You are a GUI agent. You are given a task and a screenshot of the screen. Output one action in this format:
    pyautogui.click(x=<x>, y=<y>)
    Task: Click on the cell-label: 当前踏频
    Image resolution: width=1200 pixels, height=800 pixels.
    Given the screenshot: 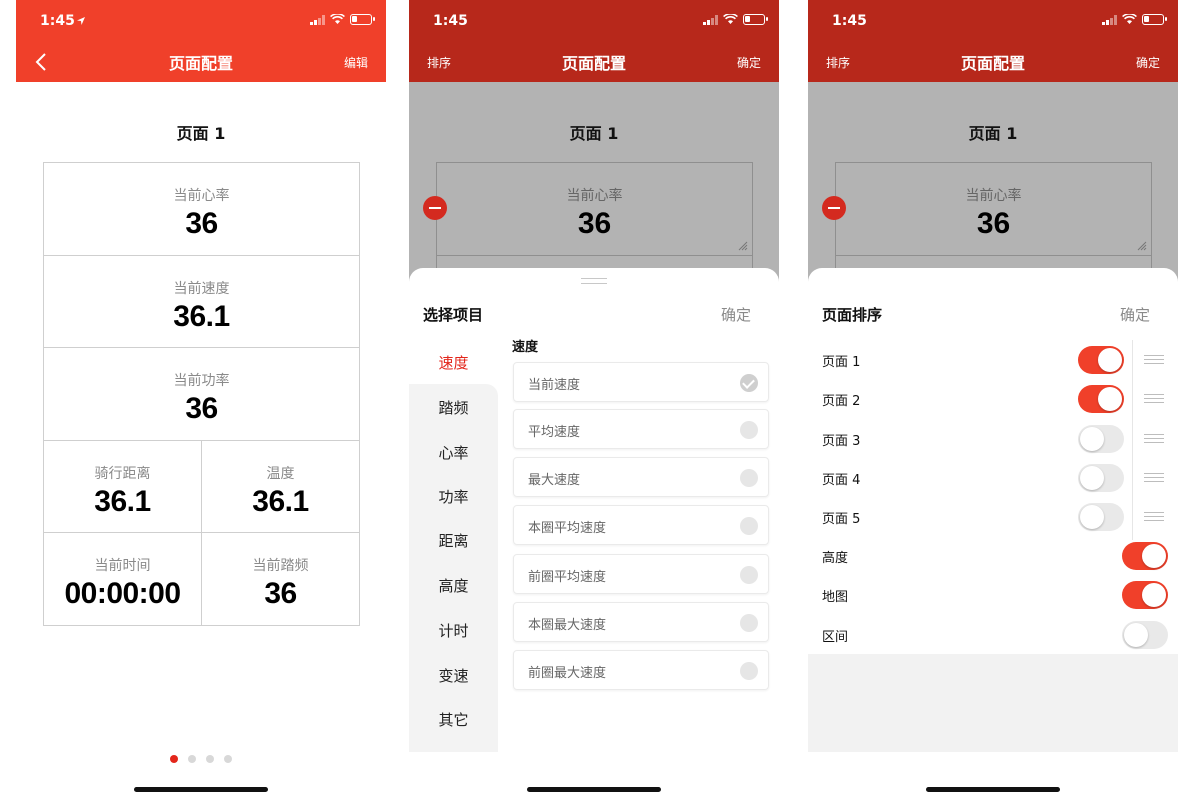 What is the action you would take?
    pyautogui.click(x=280, y=566)
    